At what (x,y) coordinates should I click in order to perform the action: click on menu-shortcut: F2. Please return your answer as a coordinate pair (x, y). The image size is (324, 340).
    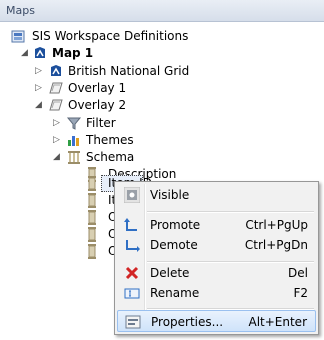
    Looking at the image, I should click on (300, 293).